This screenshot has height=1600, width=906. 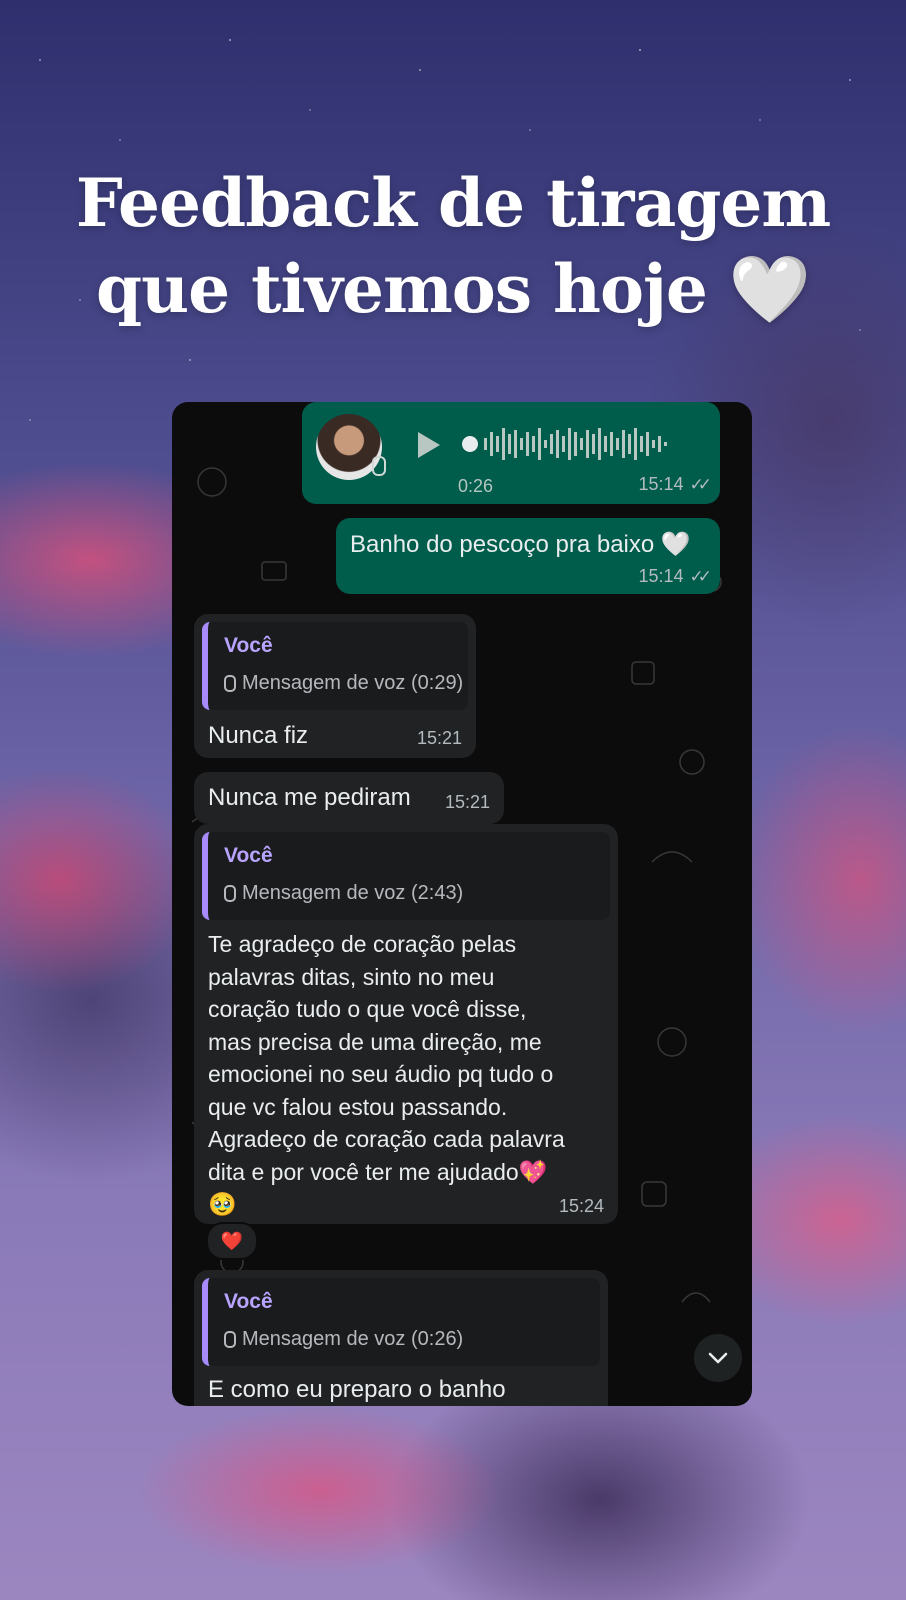 I want to click on message-text: Nunca fiz, so click(x=258, y=735).